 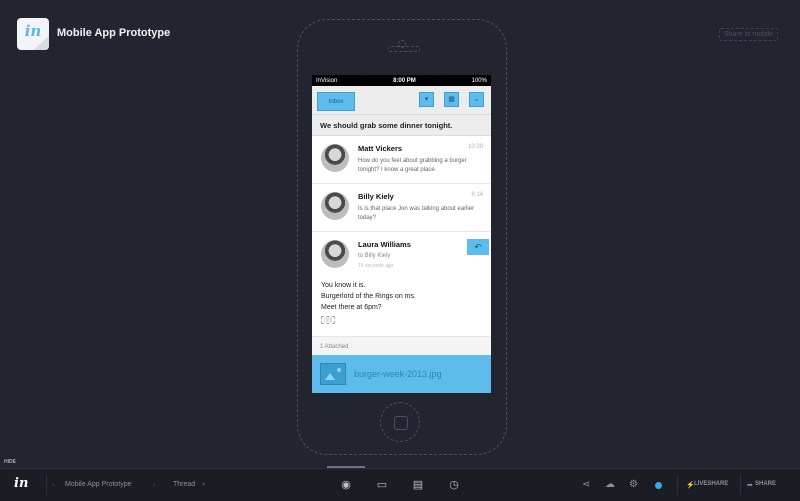 What do you see at coordinates (184, 484) in the screenshot?
I see `breadcrumb-screen: Thread` at bounding box center [184, 484].